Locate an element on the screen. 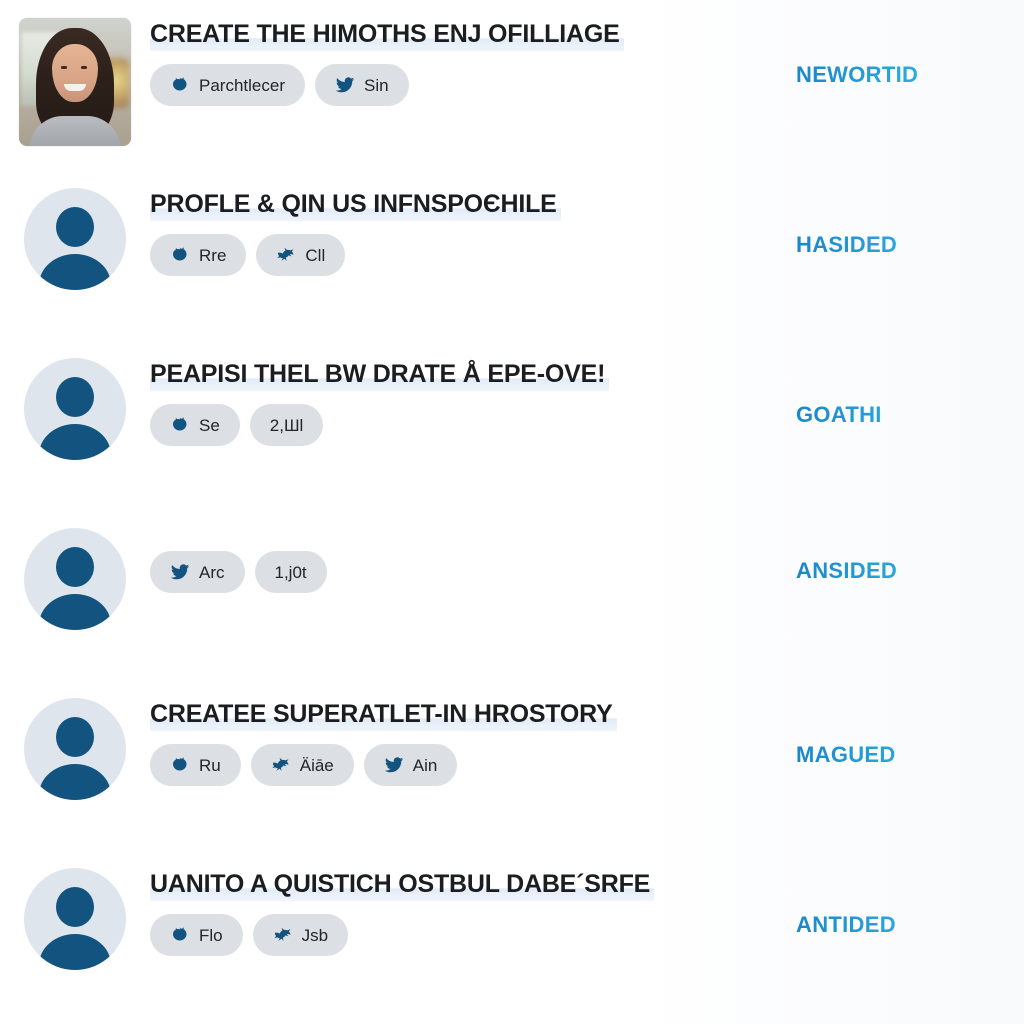  avatar-photo-smile is located at coordinates (75, 87).